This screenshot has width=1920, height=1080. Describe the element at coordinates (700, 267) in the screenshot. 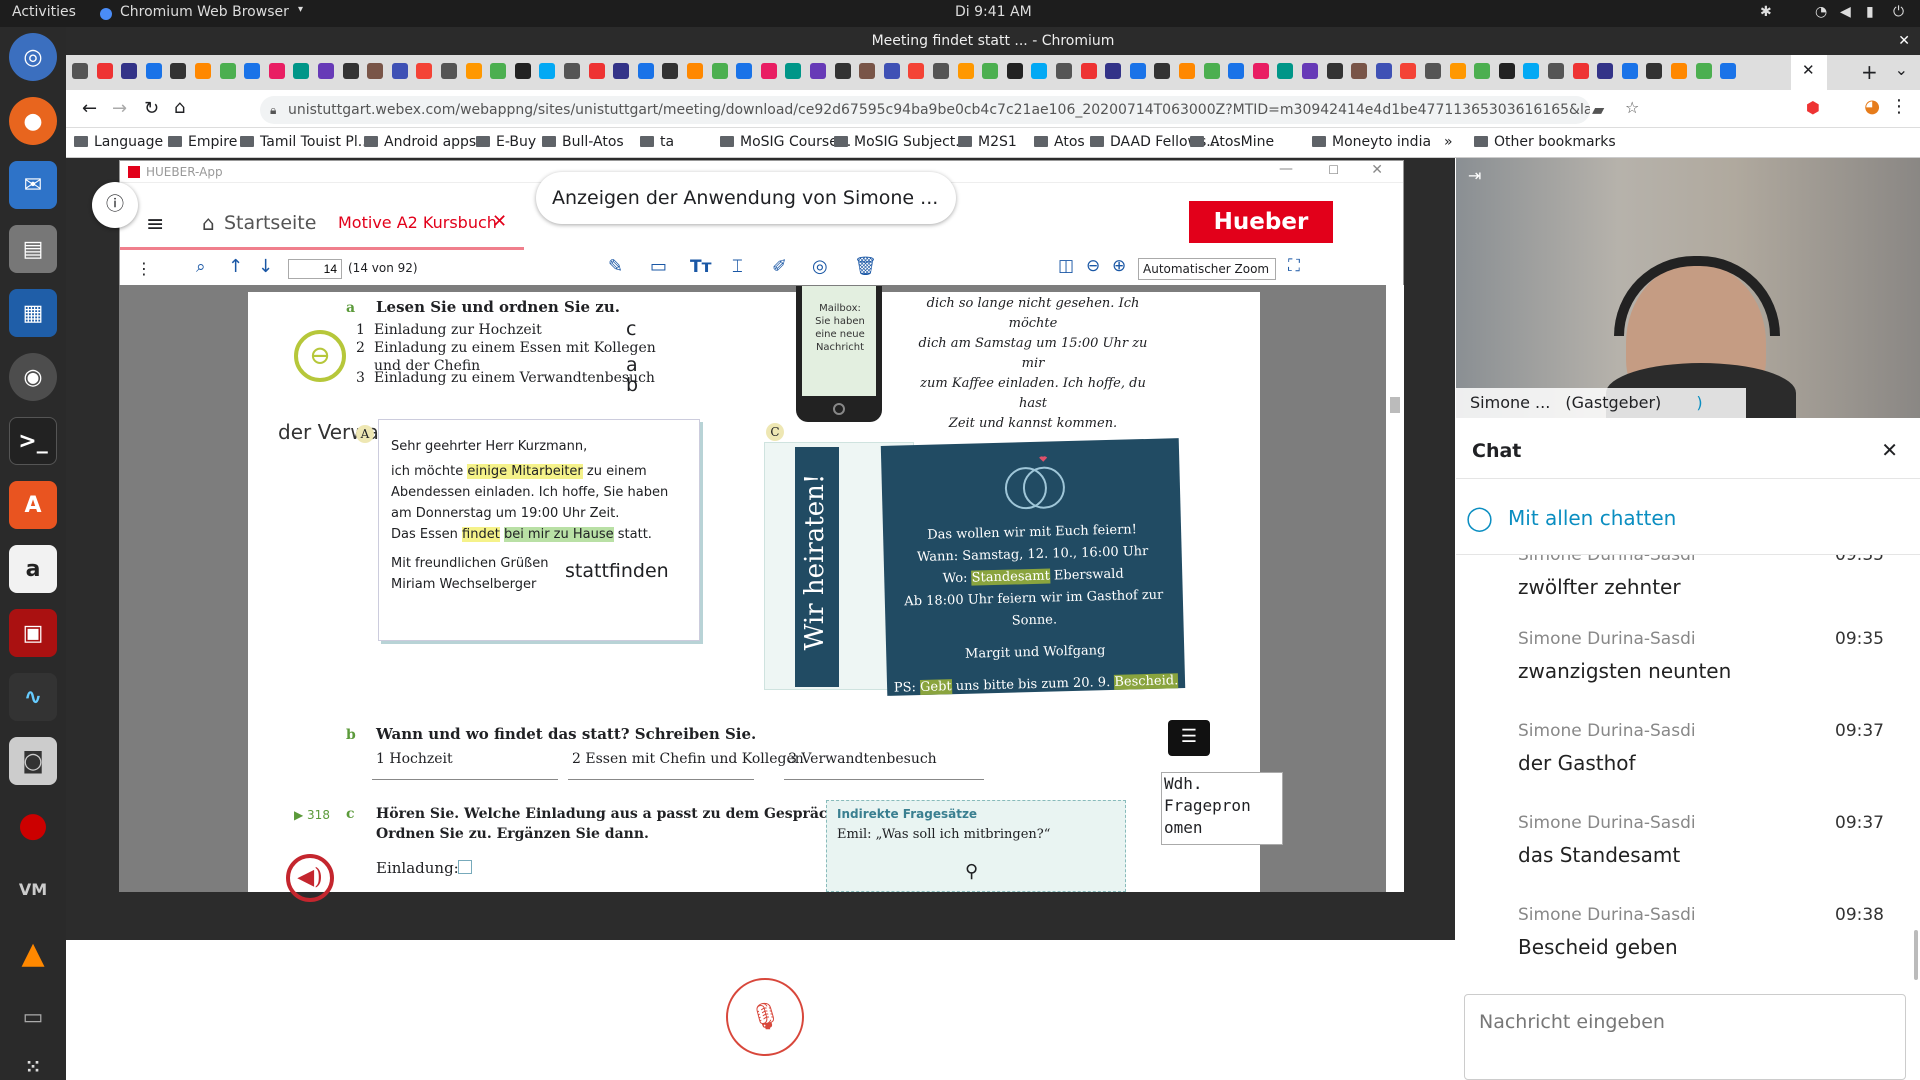

I see `text-icon: Tт` at that location.